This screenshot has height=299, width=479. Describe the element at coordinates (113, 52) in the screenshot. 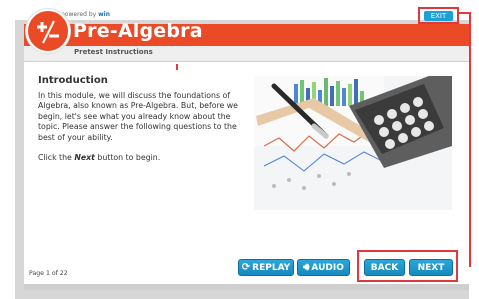

I see `page-subtitle: Pretest Instructions` at that location.